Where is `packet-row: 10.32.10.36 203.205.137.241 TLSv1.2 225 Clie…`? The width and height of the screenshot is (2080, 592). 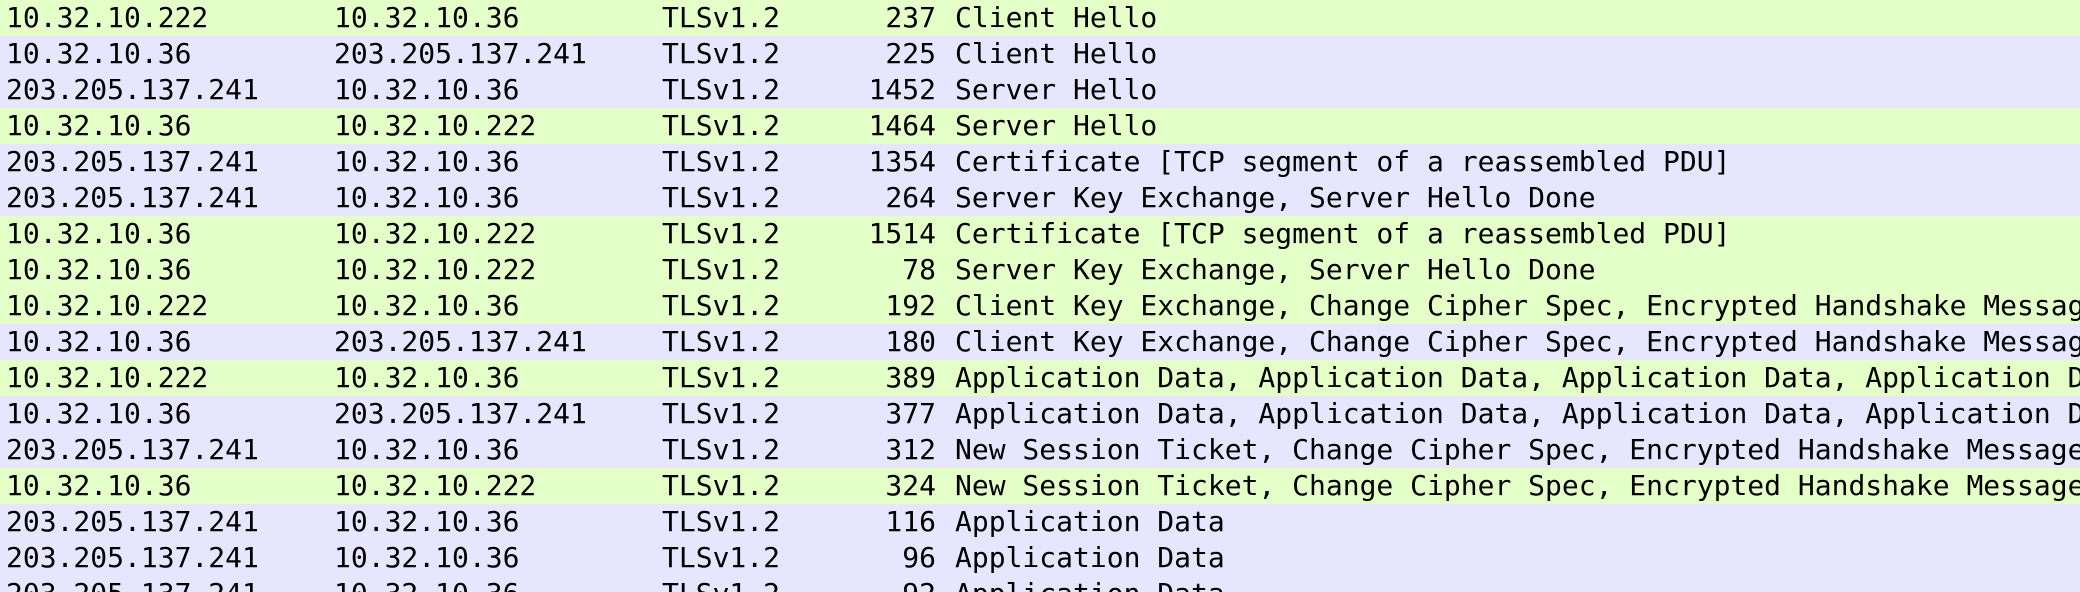 packet-row: 10.32.10.36 203.205.137.241 TLSv1.2 225 Clie… is located at coordinates (1040, 54).